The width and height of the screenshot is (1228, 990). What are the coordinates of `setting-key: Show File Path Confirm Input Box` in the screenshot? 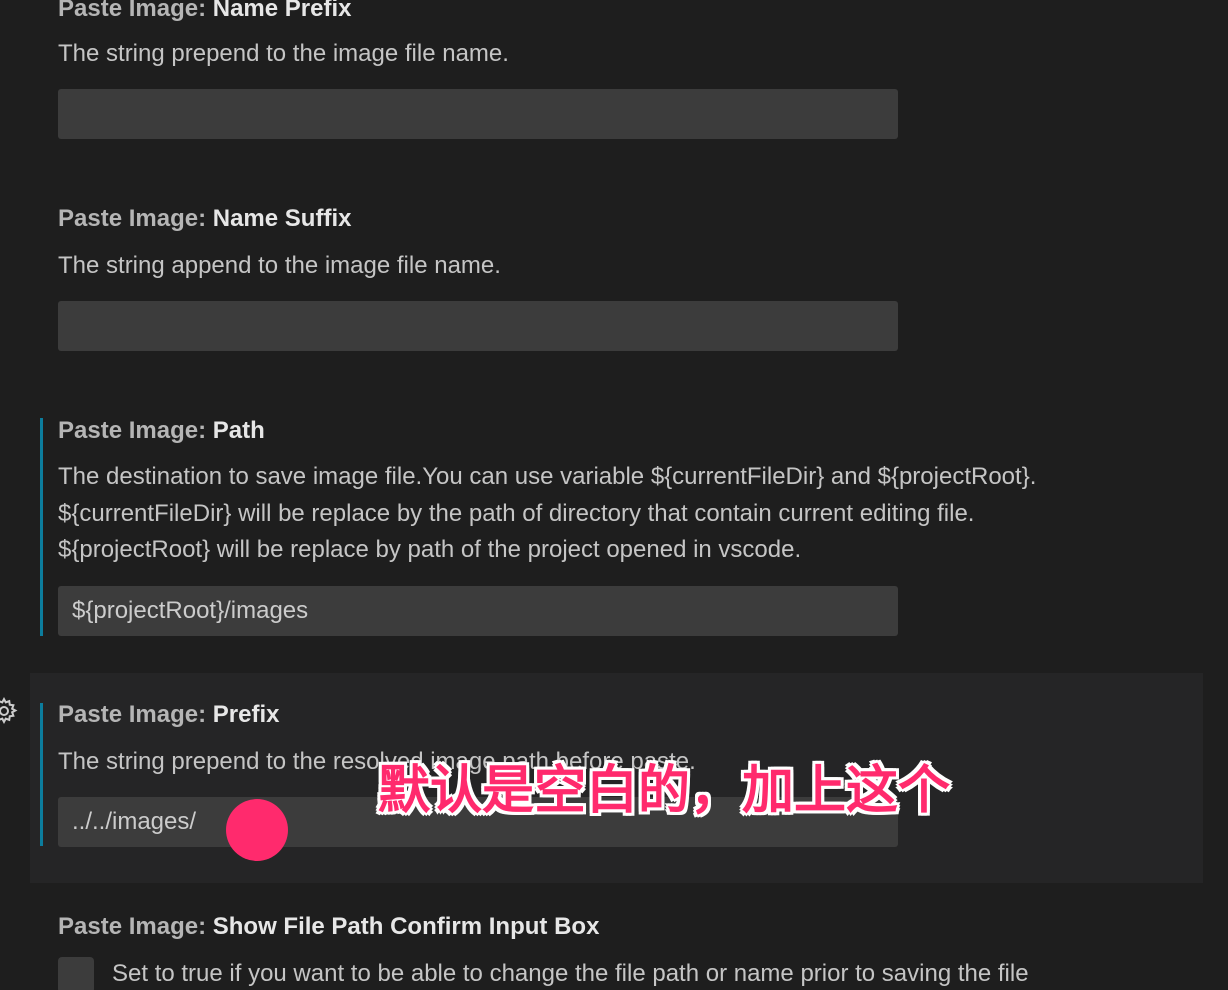 It's located at (406, 926).